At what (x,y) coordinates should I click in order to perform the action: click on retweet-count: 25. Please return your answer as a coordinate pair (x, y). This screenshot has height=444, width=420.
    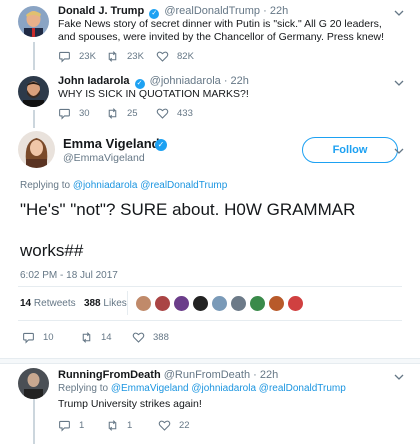
    Looking at the image, I should click on (132, 113).